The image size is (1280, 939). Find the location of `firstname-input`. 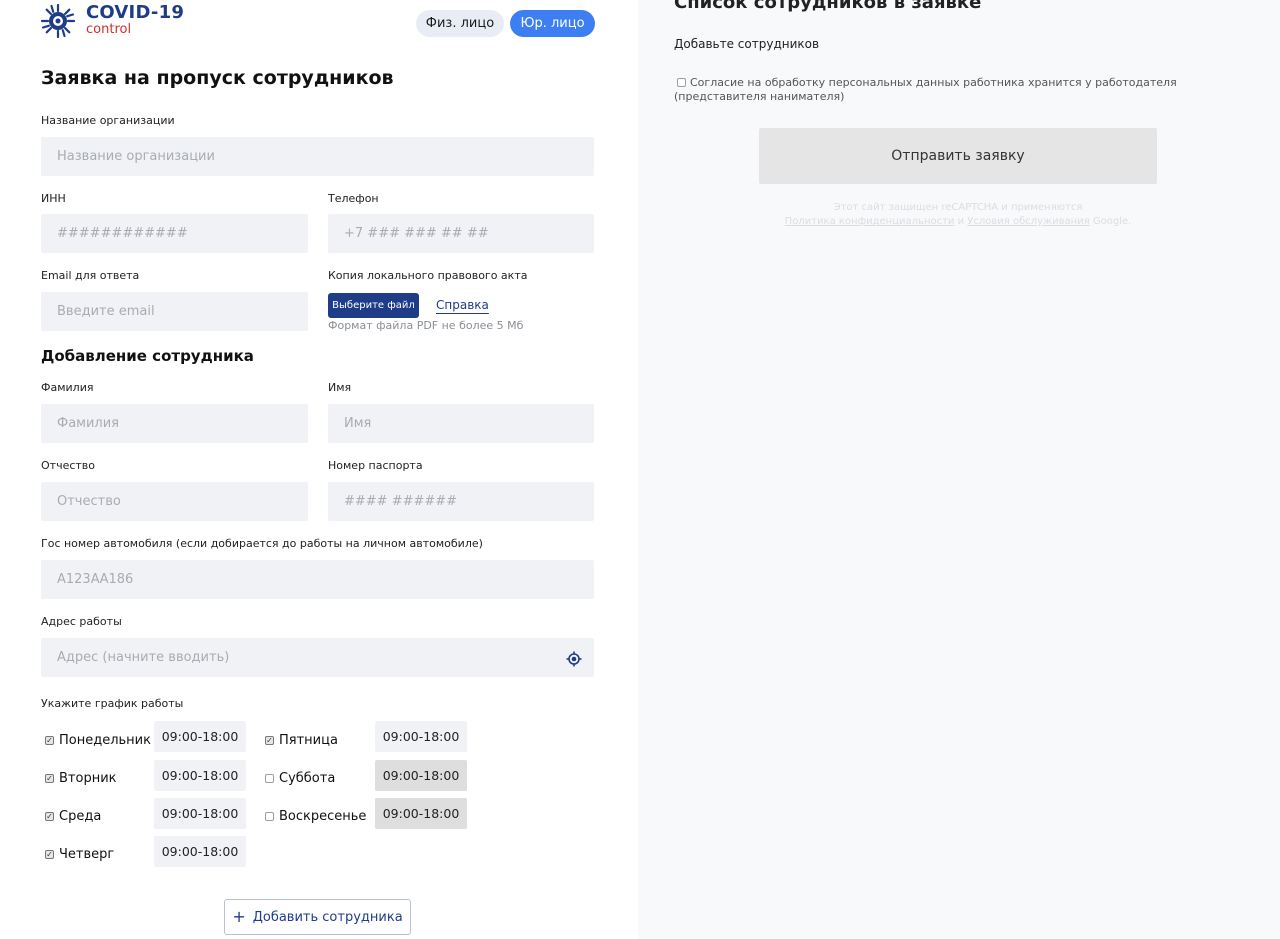

firstname-input is located at coordinates (461, 423).